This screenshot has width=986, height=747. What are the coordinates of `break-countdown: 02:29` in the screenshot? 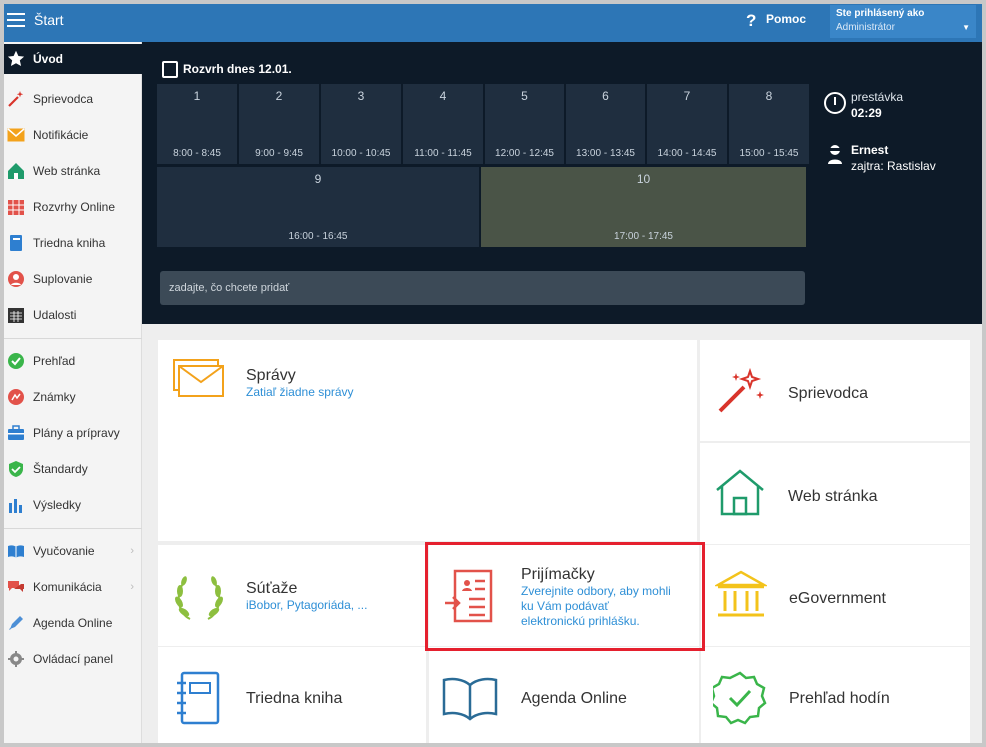 It's located at (866, 113).